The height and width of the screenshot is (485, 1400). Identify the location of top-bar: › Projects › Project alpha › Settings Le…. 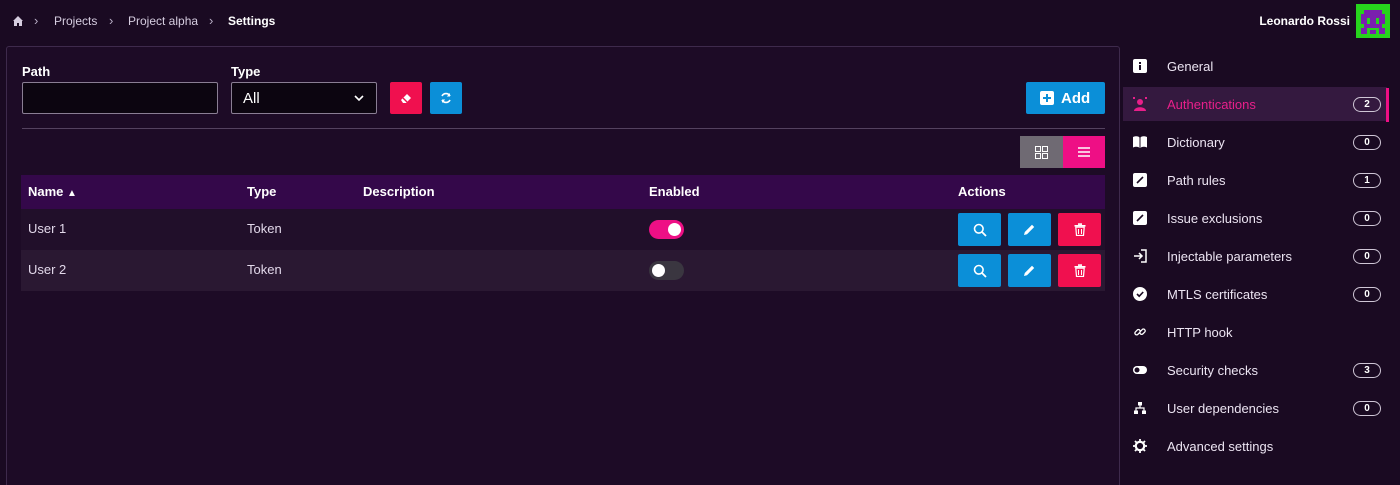
(700, 22).